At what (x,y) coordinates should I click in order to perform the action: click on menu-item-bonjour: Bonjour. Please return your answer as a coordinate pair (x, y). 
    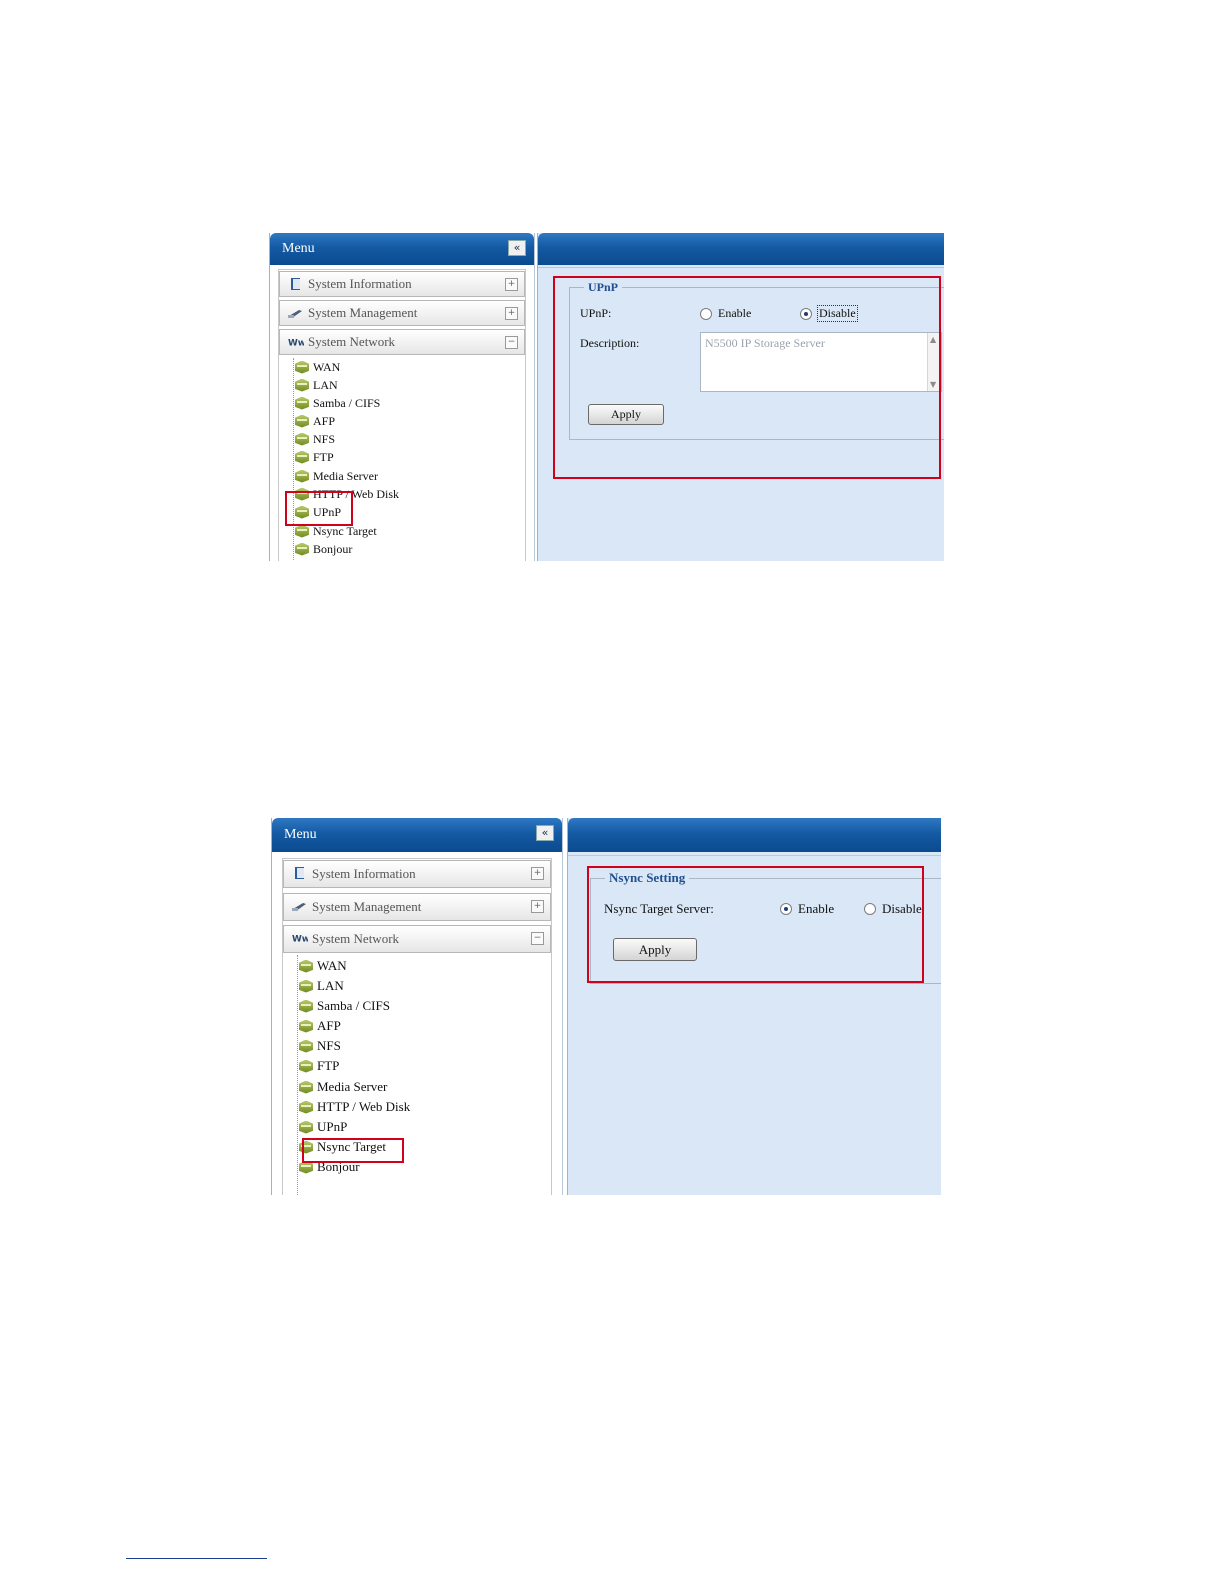
    Looking at the image, I should click on (323, 549).